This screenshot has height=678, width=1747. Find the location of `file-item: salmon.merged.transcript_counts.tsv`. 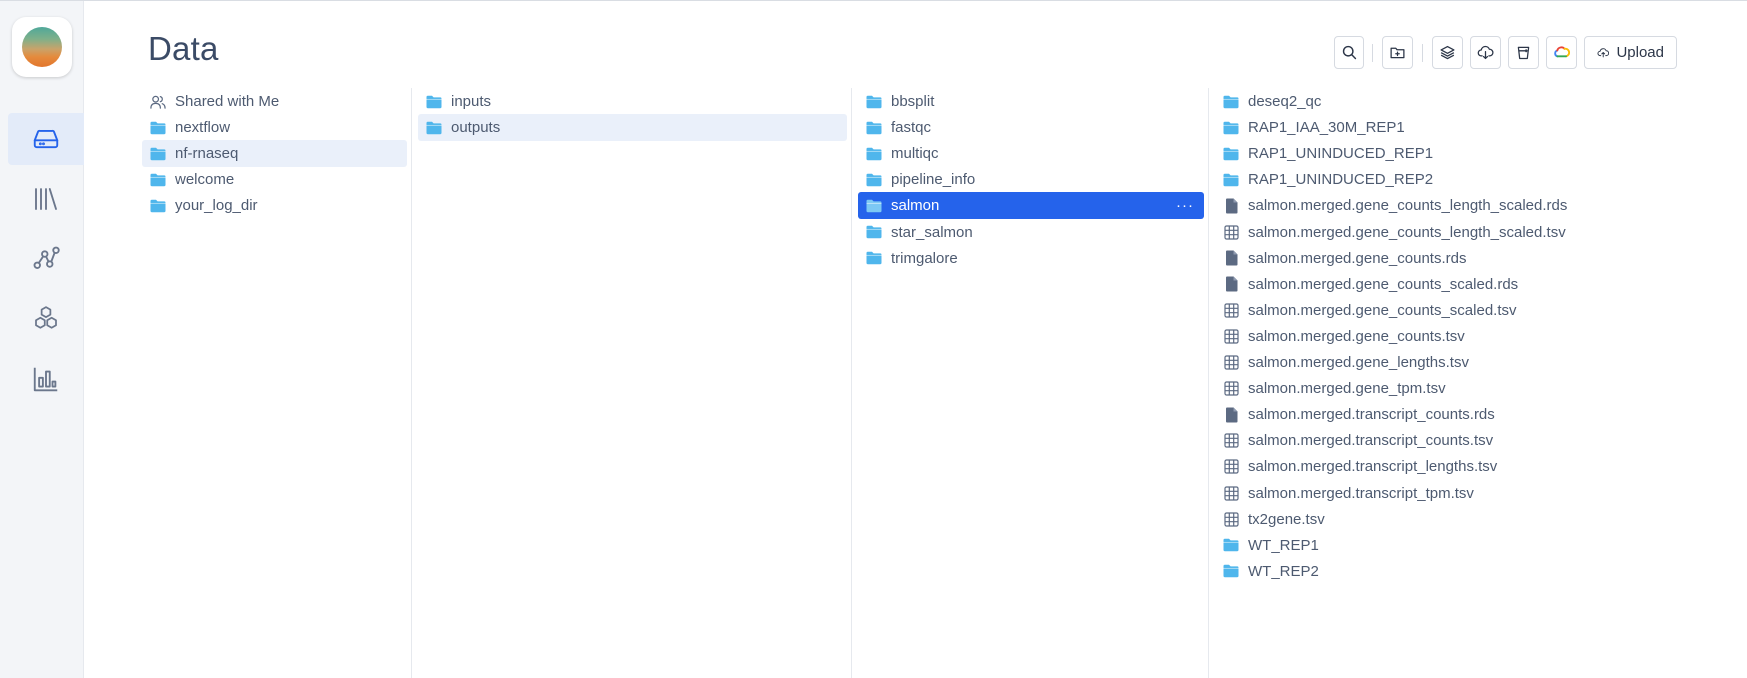

file-item: salmon.merged.transcript_counts.tsv is located at coordinates (1475, 440).